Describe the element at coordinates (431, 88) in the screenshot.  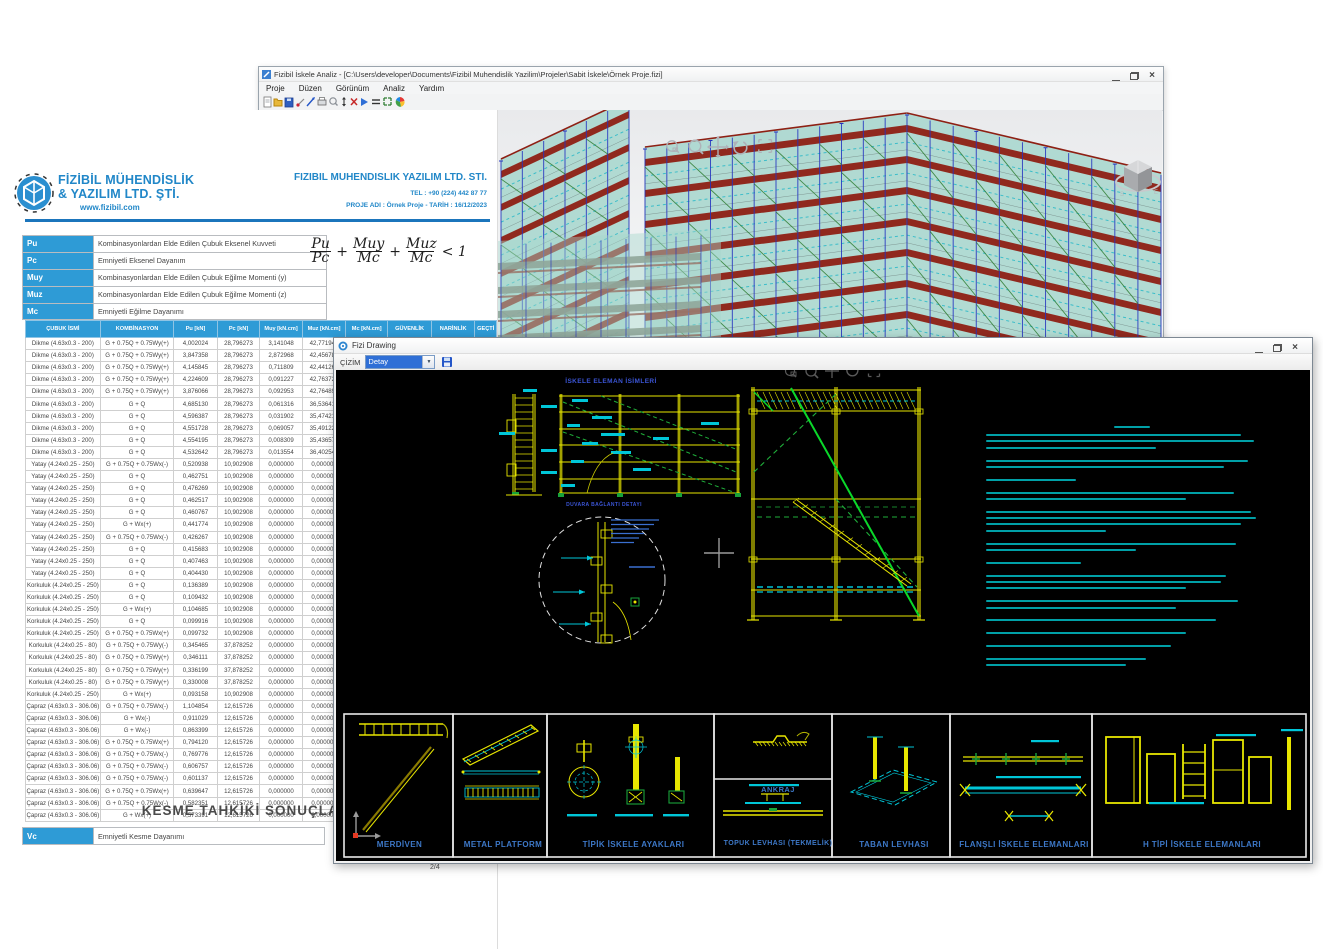
I see `menu-item-yardım: Yardım` at that location.